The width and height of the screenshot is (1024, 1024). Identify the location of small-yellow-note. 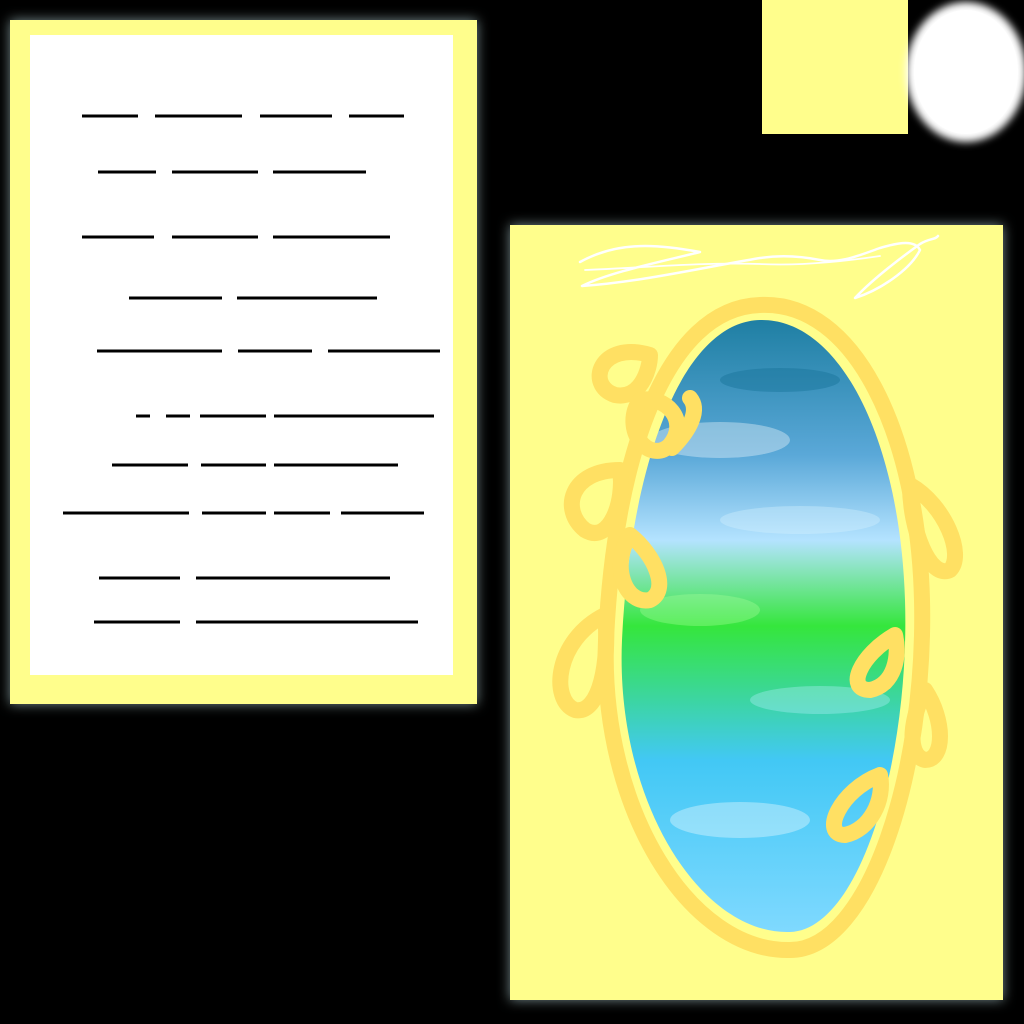
(835, 67).